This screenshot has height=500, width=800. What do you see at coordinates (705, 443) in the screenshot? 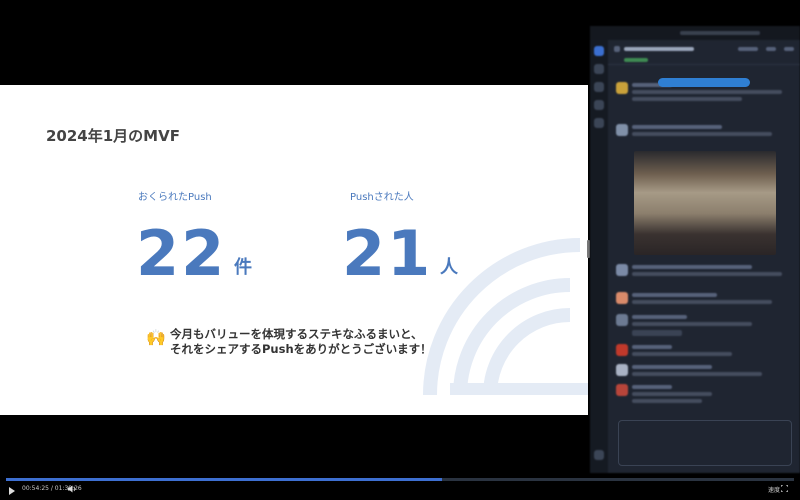
I see `message-composer` at bounding box center [705, 443].